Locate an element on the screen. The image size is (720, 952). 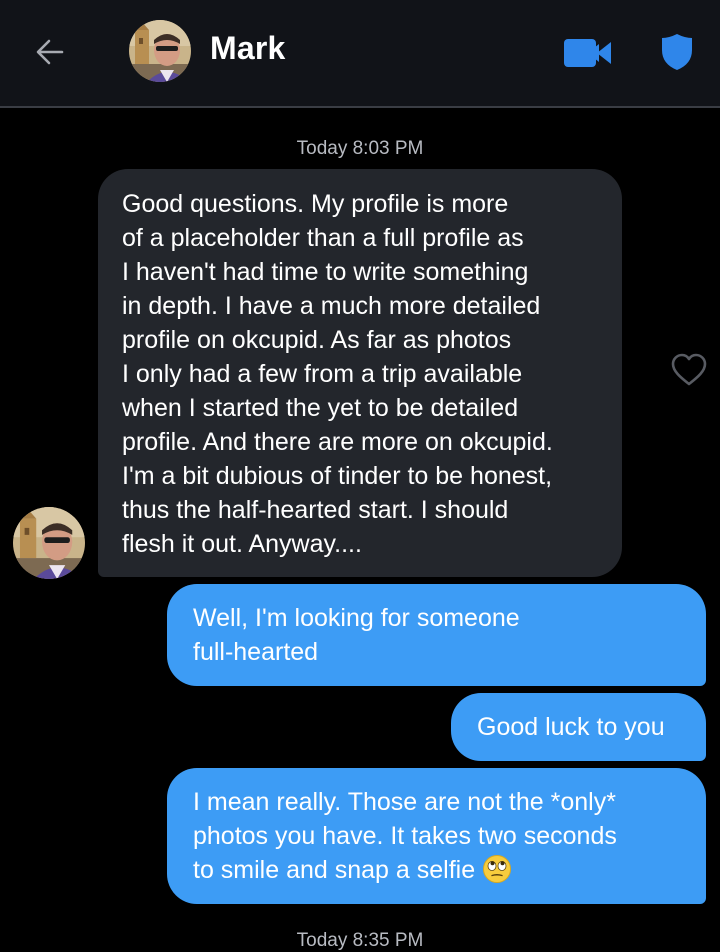
back-button is located at coordinates (50, 52).